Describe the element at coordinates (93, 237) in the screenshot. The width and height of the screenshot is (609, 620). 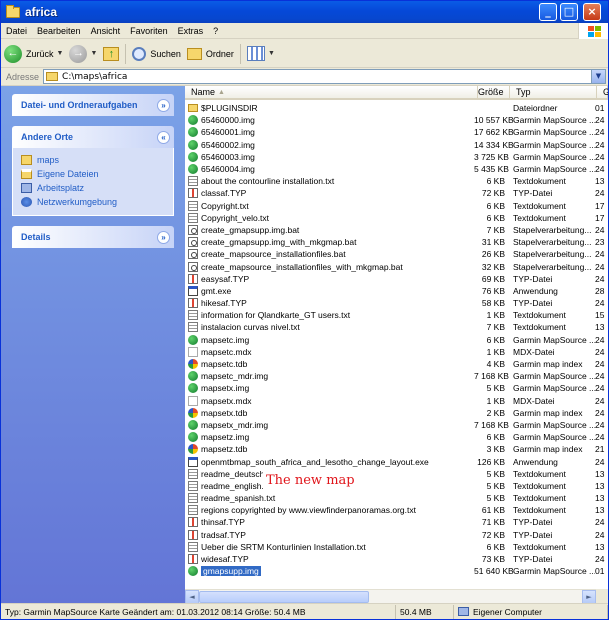
I see `details-header: Details »` at that location.